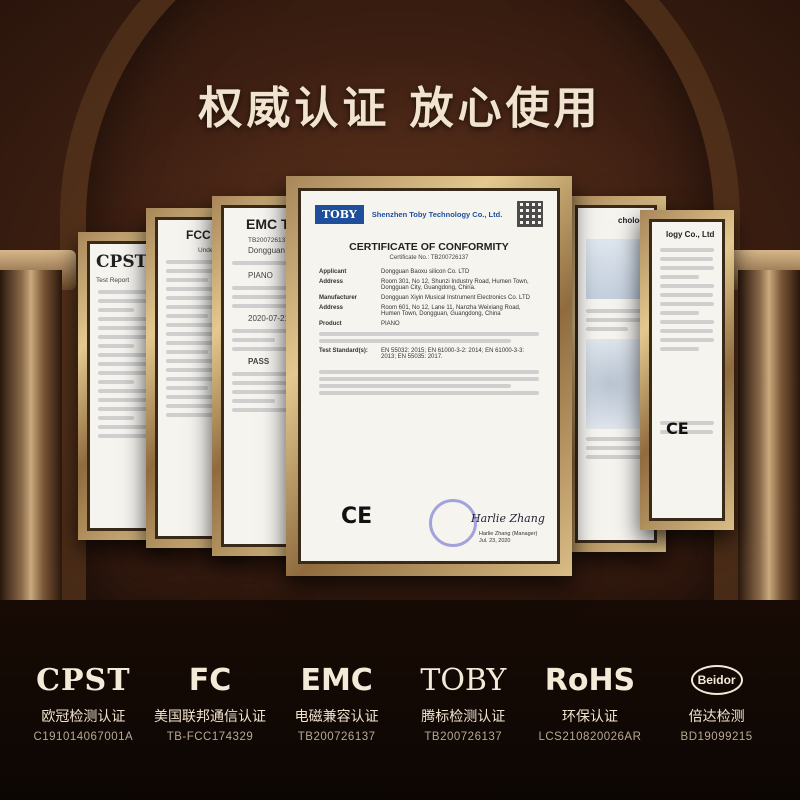 This screenshot has height=800, width=800. I want to click on headline: 权威认证 放心使用, so click(400, 108).